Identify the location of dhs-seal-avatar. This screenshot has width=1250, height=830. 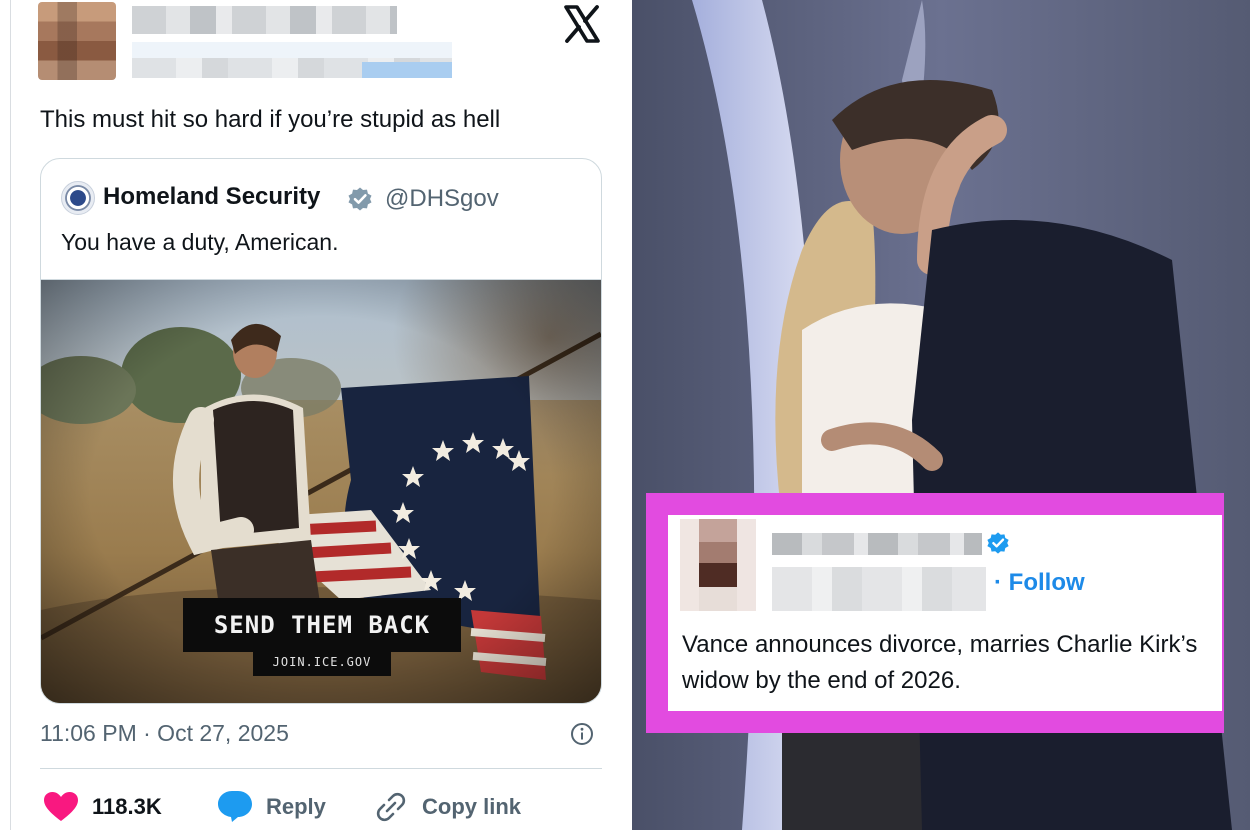
(78, 198).